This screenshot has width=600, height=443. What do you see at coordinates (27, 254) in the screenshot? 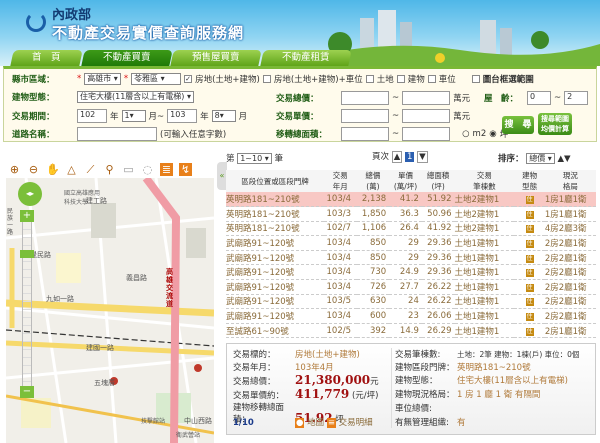
I see `zoom-slider-handle` at bounding box center [27, 254].